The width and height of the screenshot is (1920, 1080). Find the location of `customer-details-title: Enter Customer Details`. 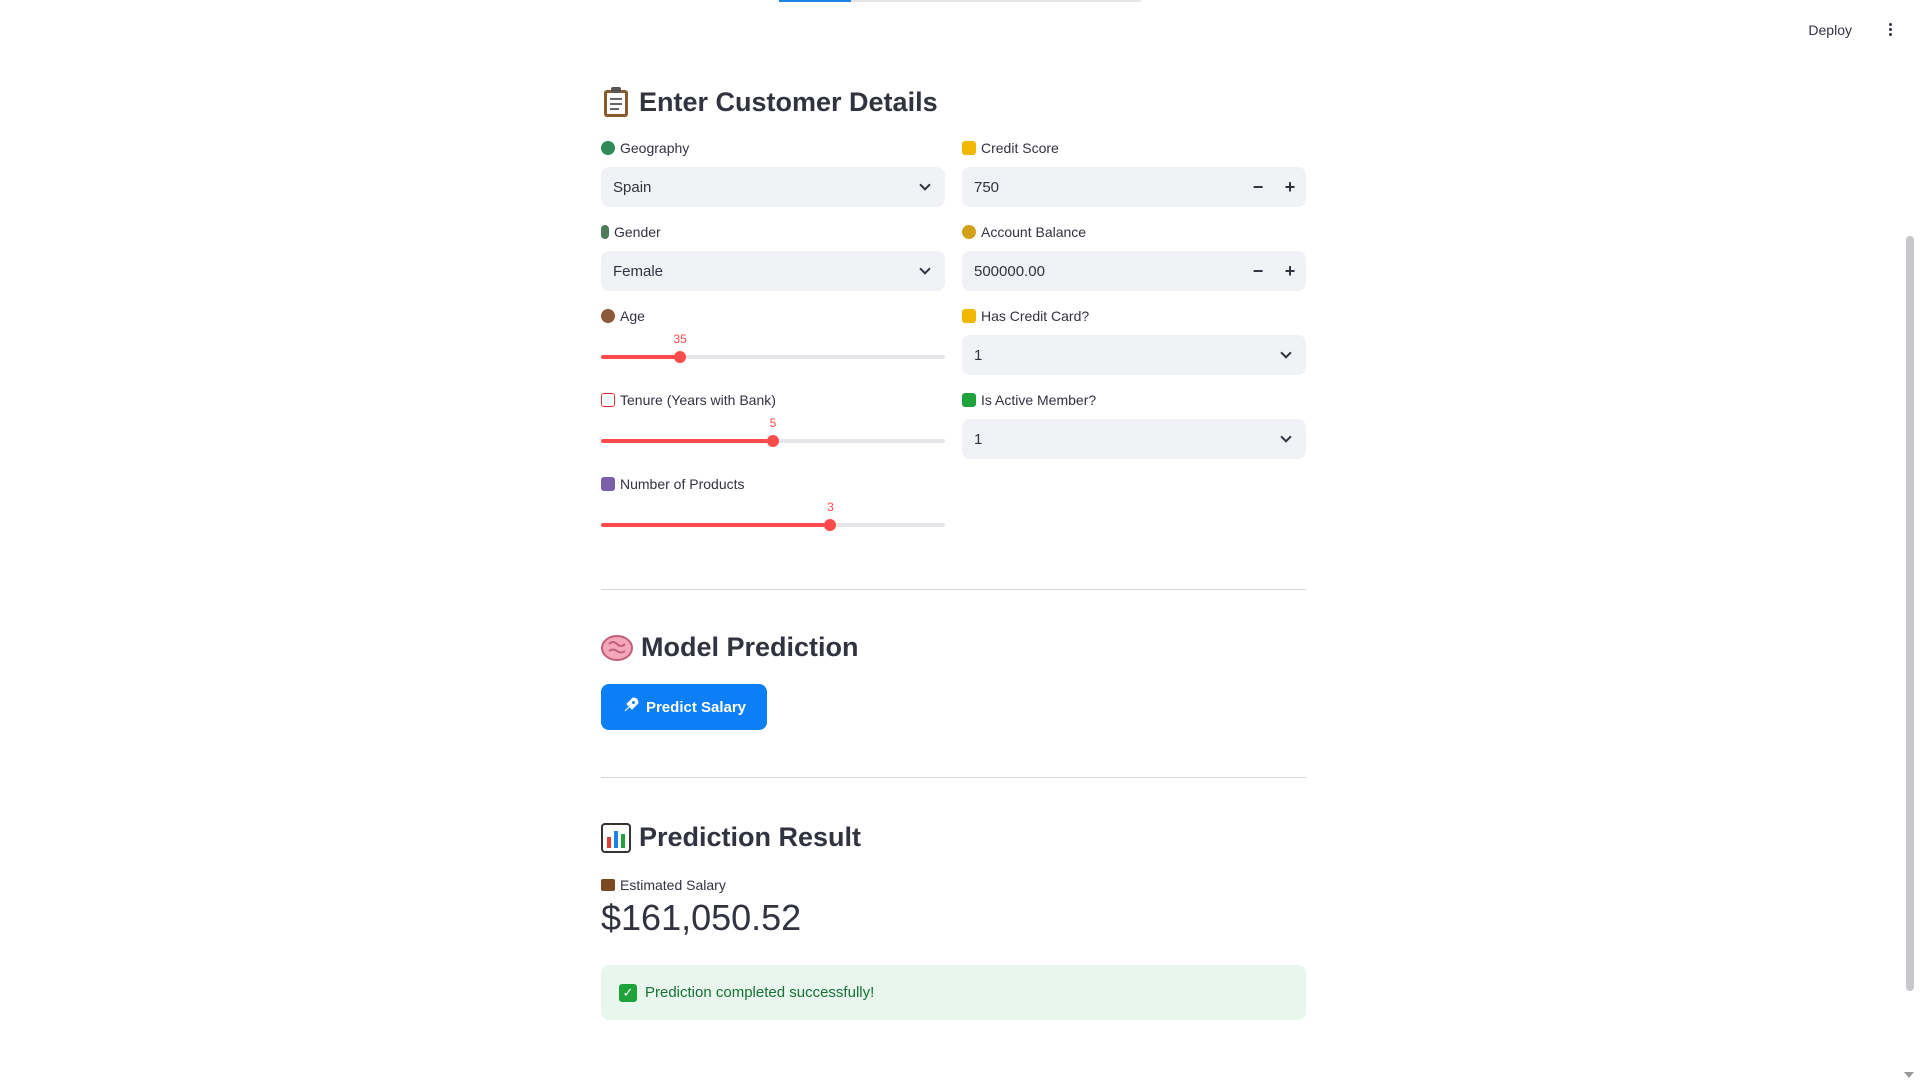

customer-details-title: Enter Customer Details is located at coordinates (788, 101).